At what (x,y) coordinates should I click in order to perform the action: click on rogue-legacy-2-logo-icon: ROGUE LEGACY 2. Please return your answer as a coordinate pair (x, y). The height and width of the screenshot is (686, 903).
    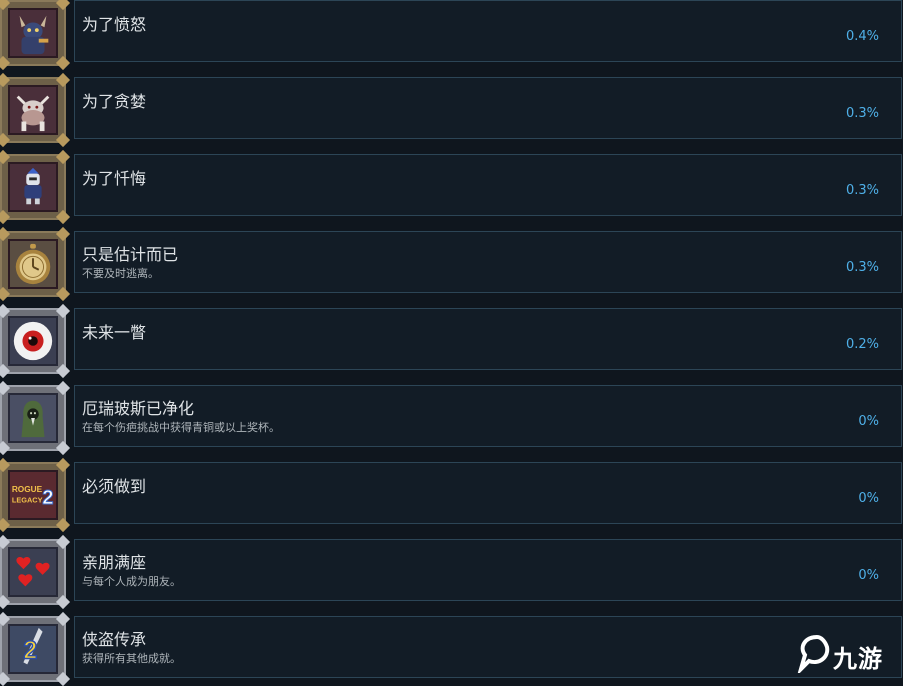
    Looking at the image, I should click on (33, 495).